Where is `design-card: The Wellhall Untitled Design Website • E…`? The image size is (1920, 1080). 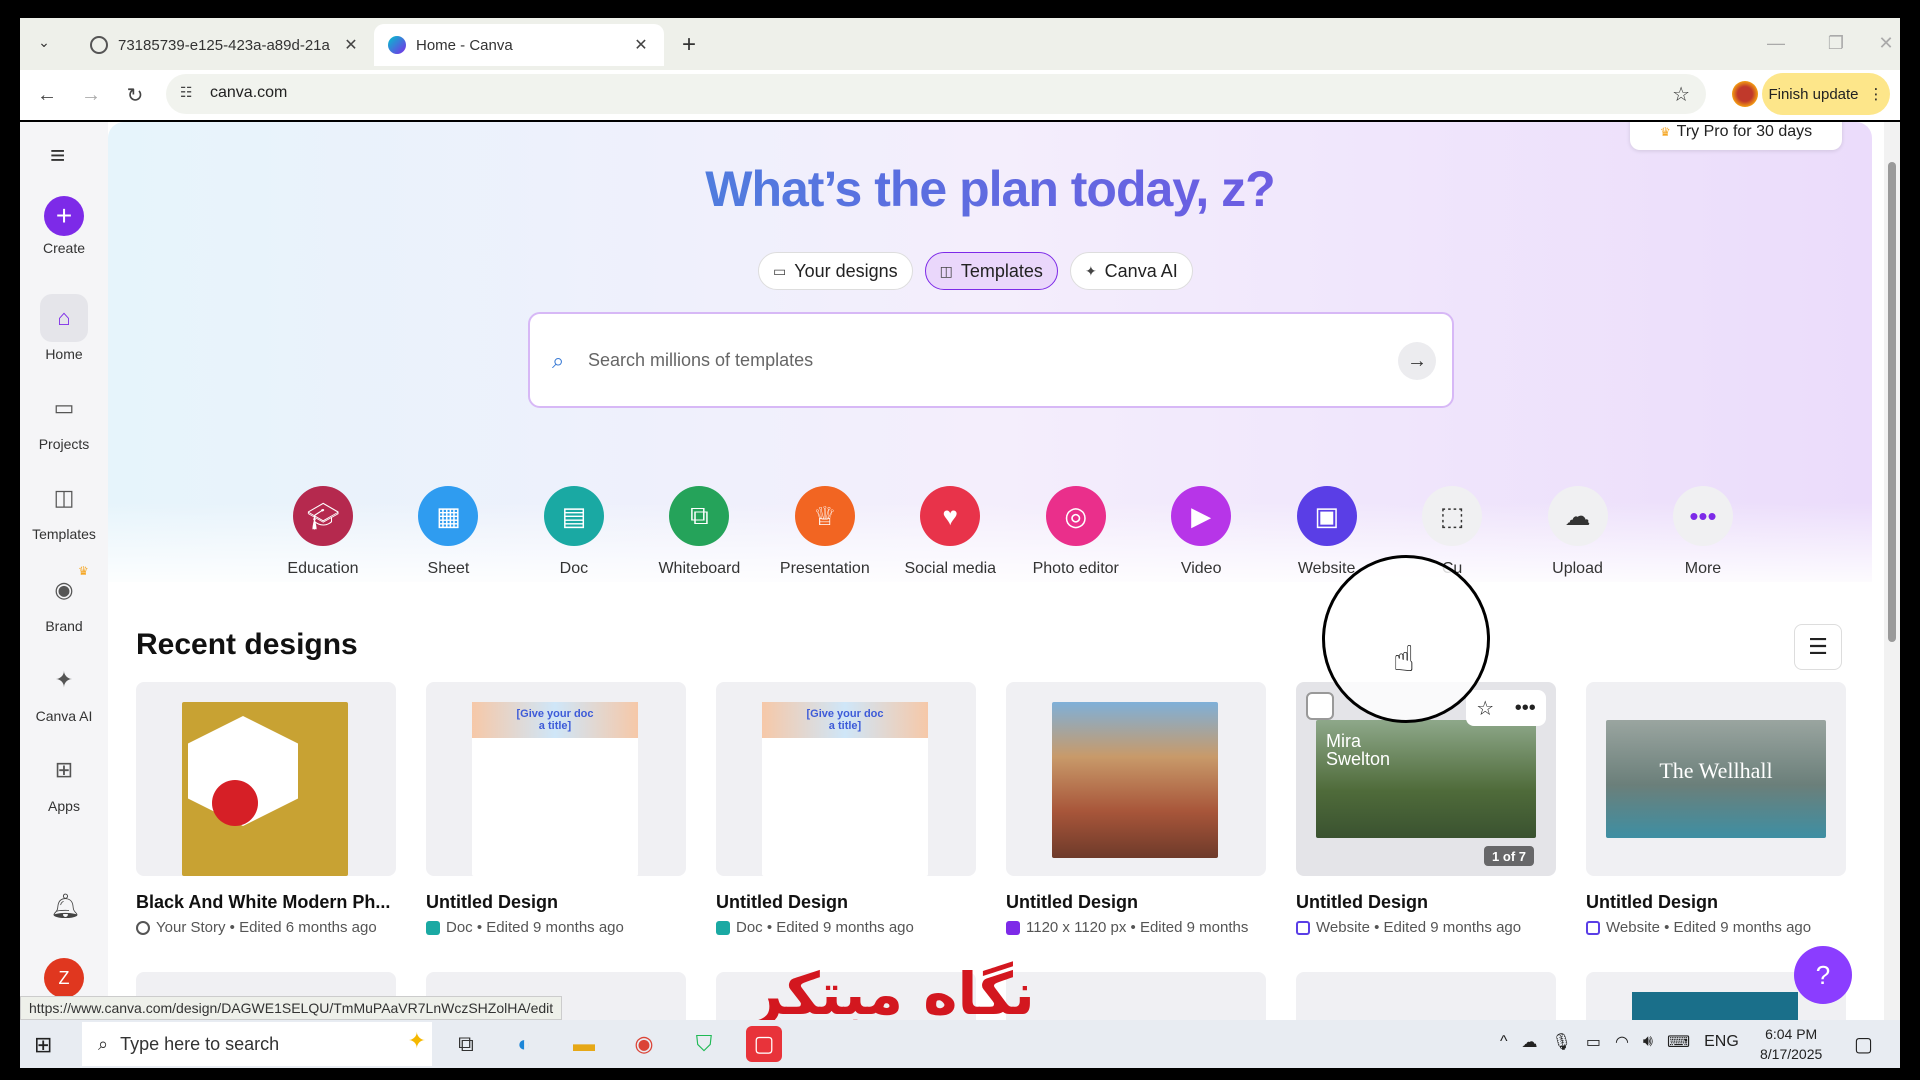 design-card: The Wellhall Untitled Design Website • E… is located at coordinates (1716, 809).